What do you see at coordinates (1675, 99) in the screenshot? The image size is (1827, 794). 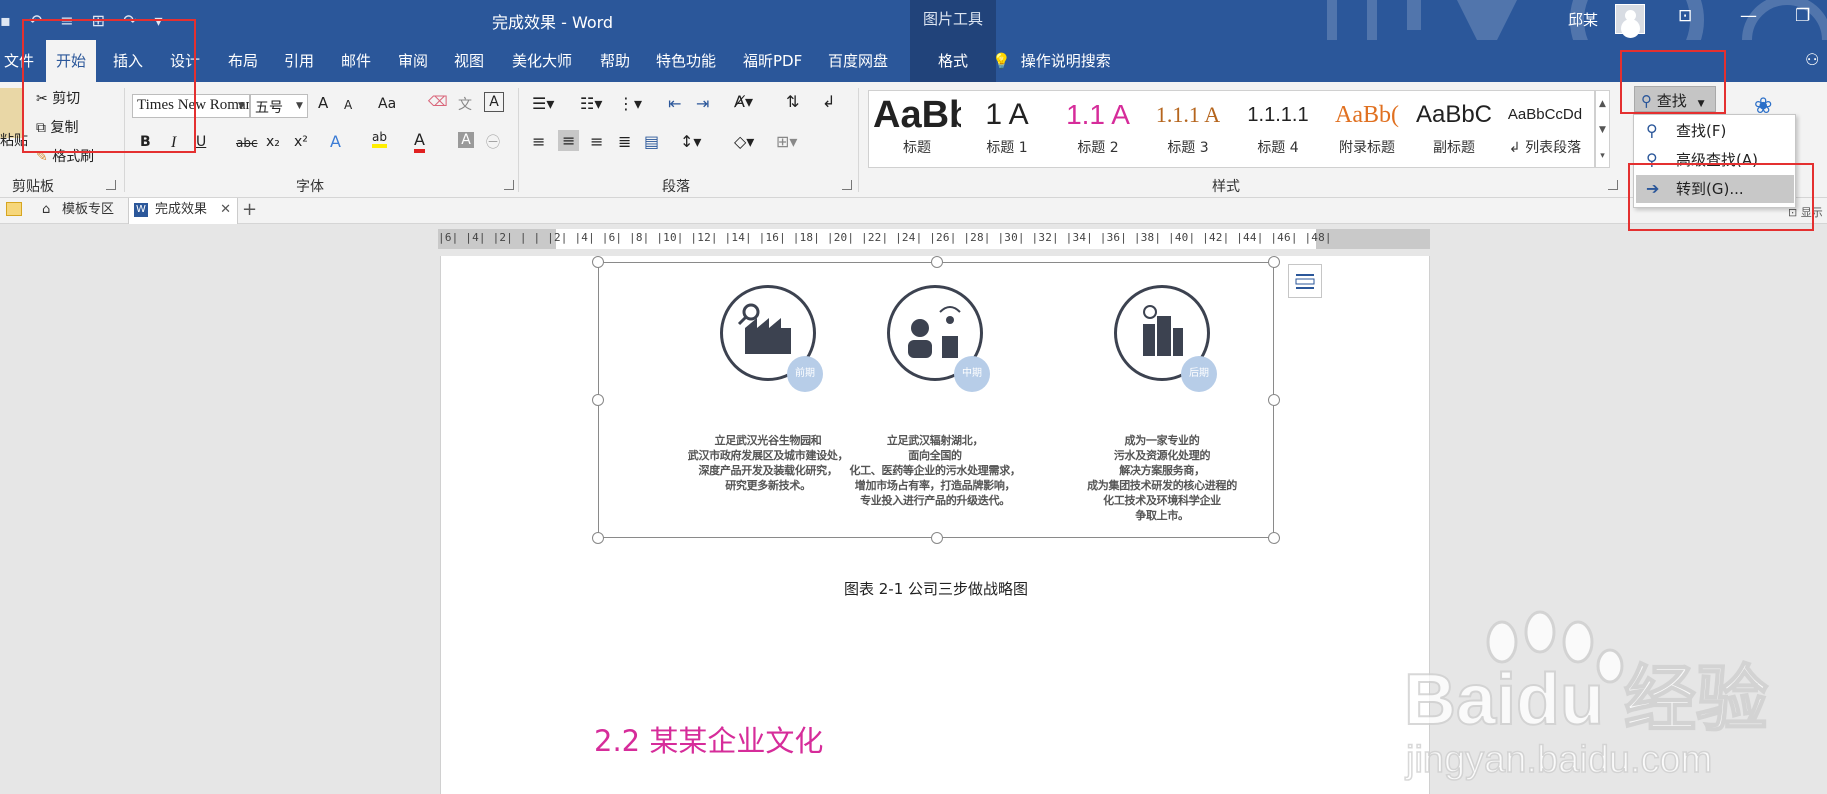 I see `find-button: ⚲ 查找 ▼` at bounding box center [1675, 99].